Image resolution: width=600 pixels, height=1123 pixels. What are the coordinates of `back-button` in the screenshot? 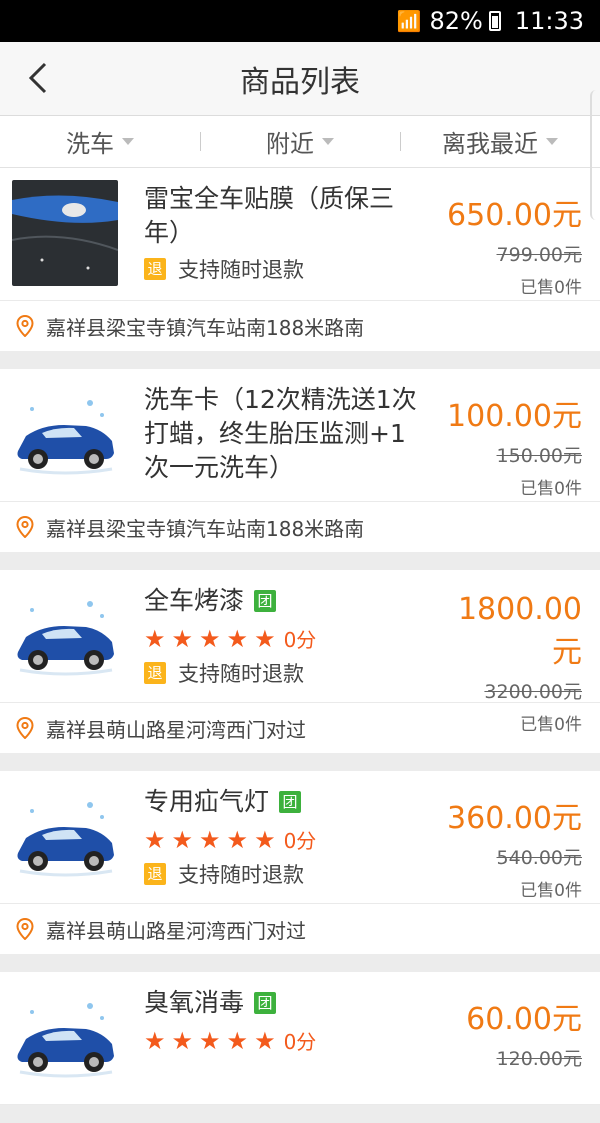 It's located at (38, 78).